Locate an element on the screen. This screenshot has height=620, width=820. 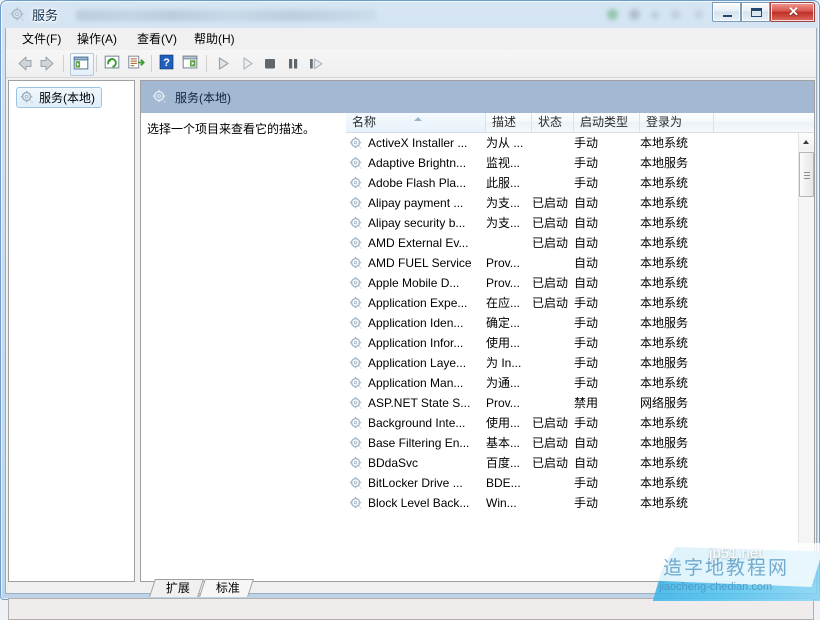
refresh-icon is located at coordinates (113, 63).